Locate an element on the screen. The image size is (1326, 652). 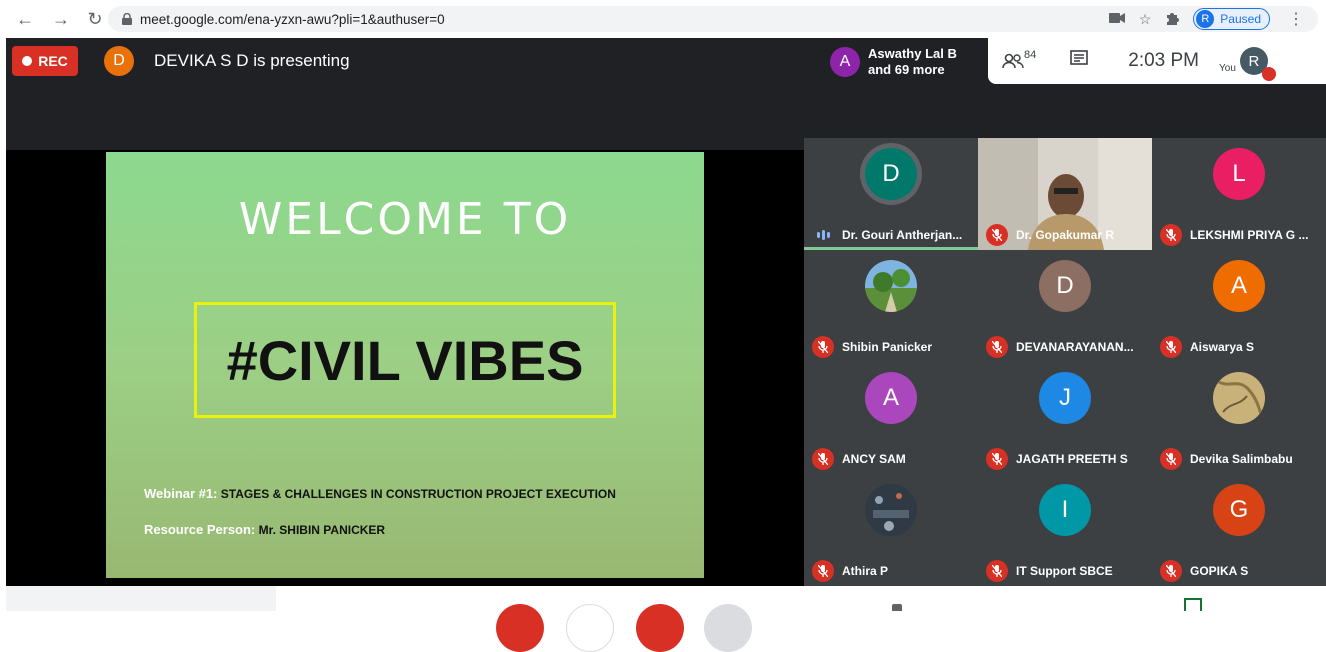
camera-icon is located at coordinates (1116, 19).